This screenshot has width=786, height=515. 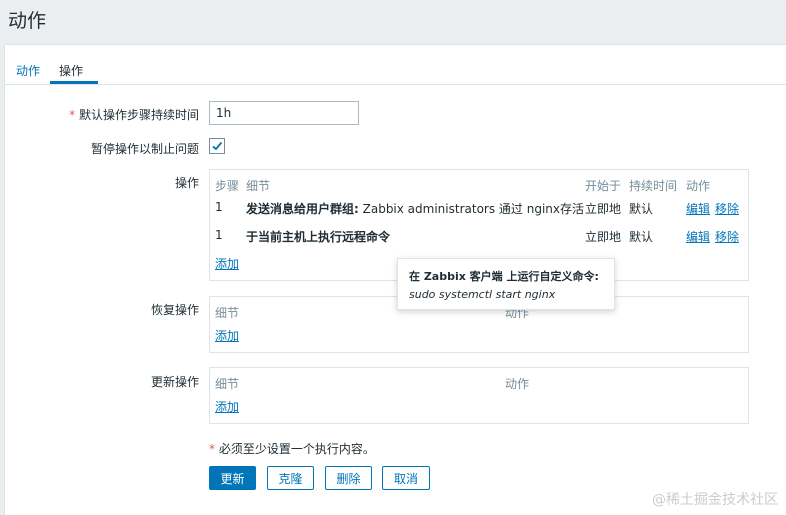 What do you see at coordinates (227, 313) in the screenshot?
I see `recovery-header-detail: 细节` at bounding box center [227, 313].